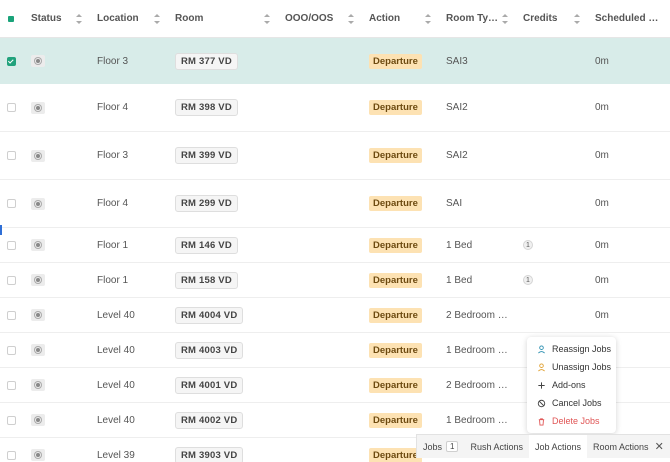 This screenshot has width=670, height=462. Describe the element at coordinates (206, 61) in the screenshot. I see `room-chip: RM 377 VD` at that location.